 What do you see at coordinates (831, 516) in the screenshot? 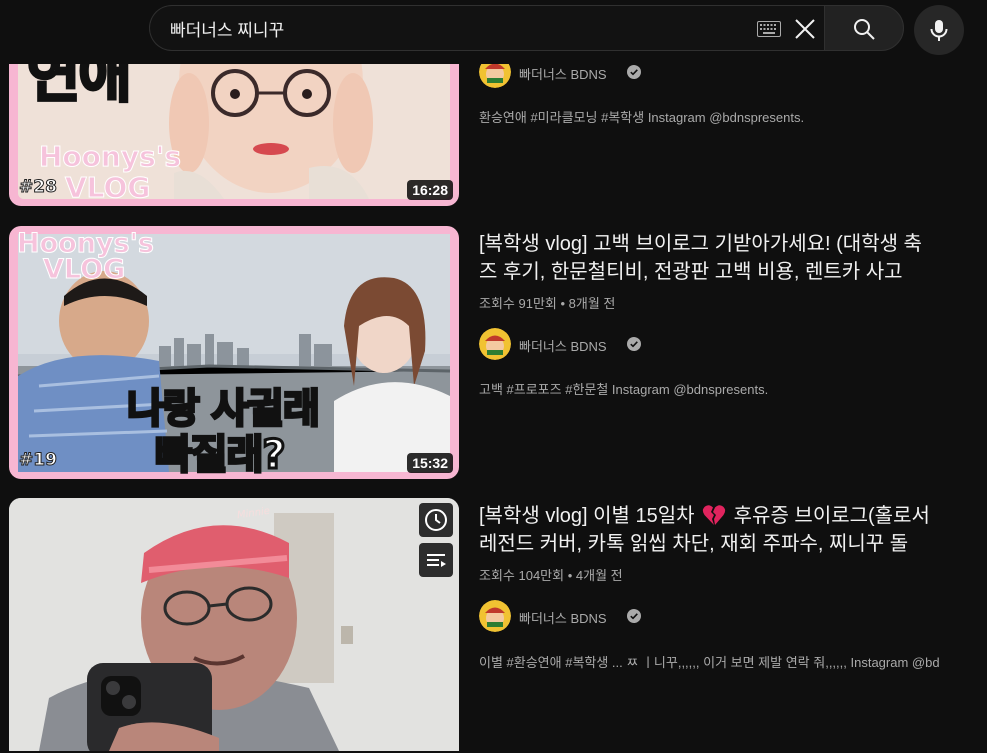
I see `video-title-line1-rest: 후유증 브이로그(홀로서` at bounding box center [831, 516].